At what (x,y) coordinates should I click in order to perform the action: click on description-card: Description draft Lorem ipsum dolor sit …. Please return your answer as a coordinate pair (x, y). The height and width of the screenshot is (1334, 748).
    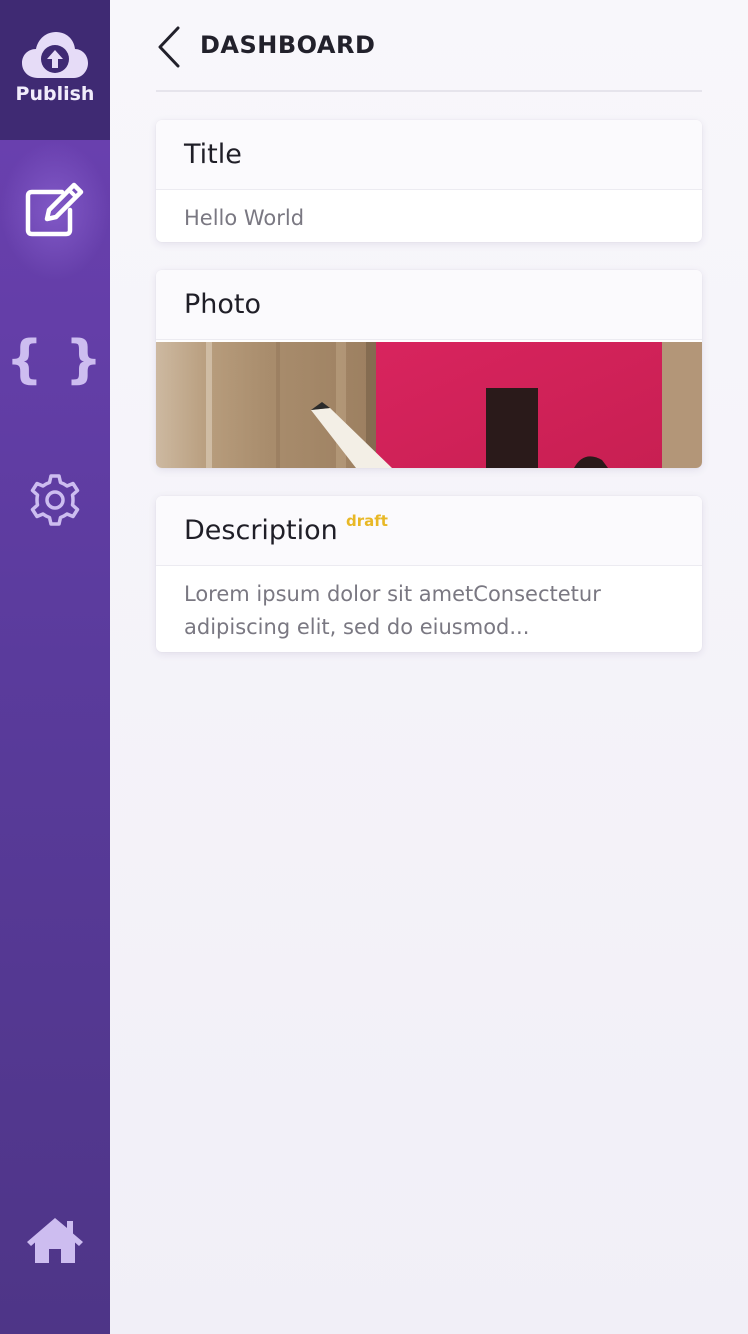
    Looking at the image, I should click on (429, 574).